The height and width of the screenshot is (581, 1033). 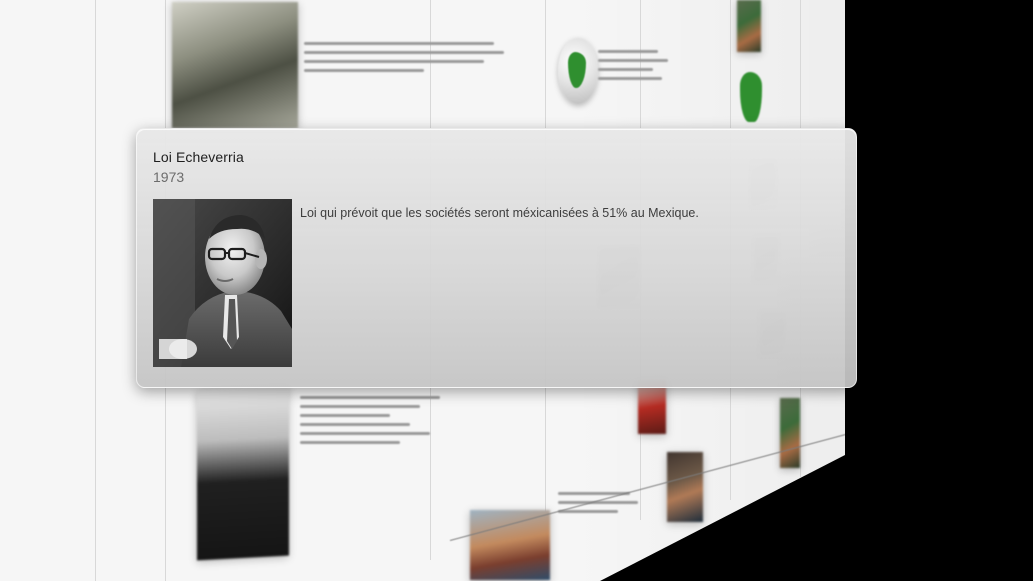 I want to click on timeline-column-line, so click(x=95, y=290).